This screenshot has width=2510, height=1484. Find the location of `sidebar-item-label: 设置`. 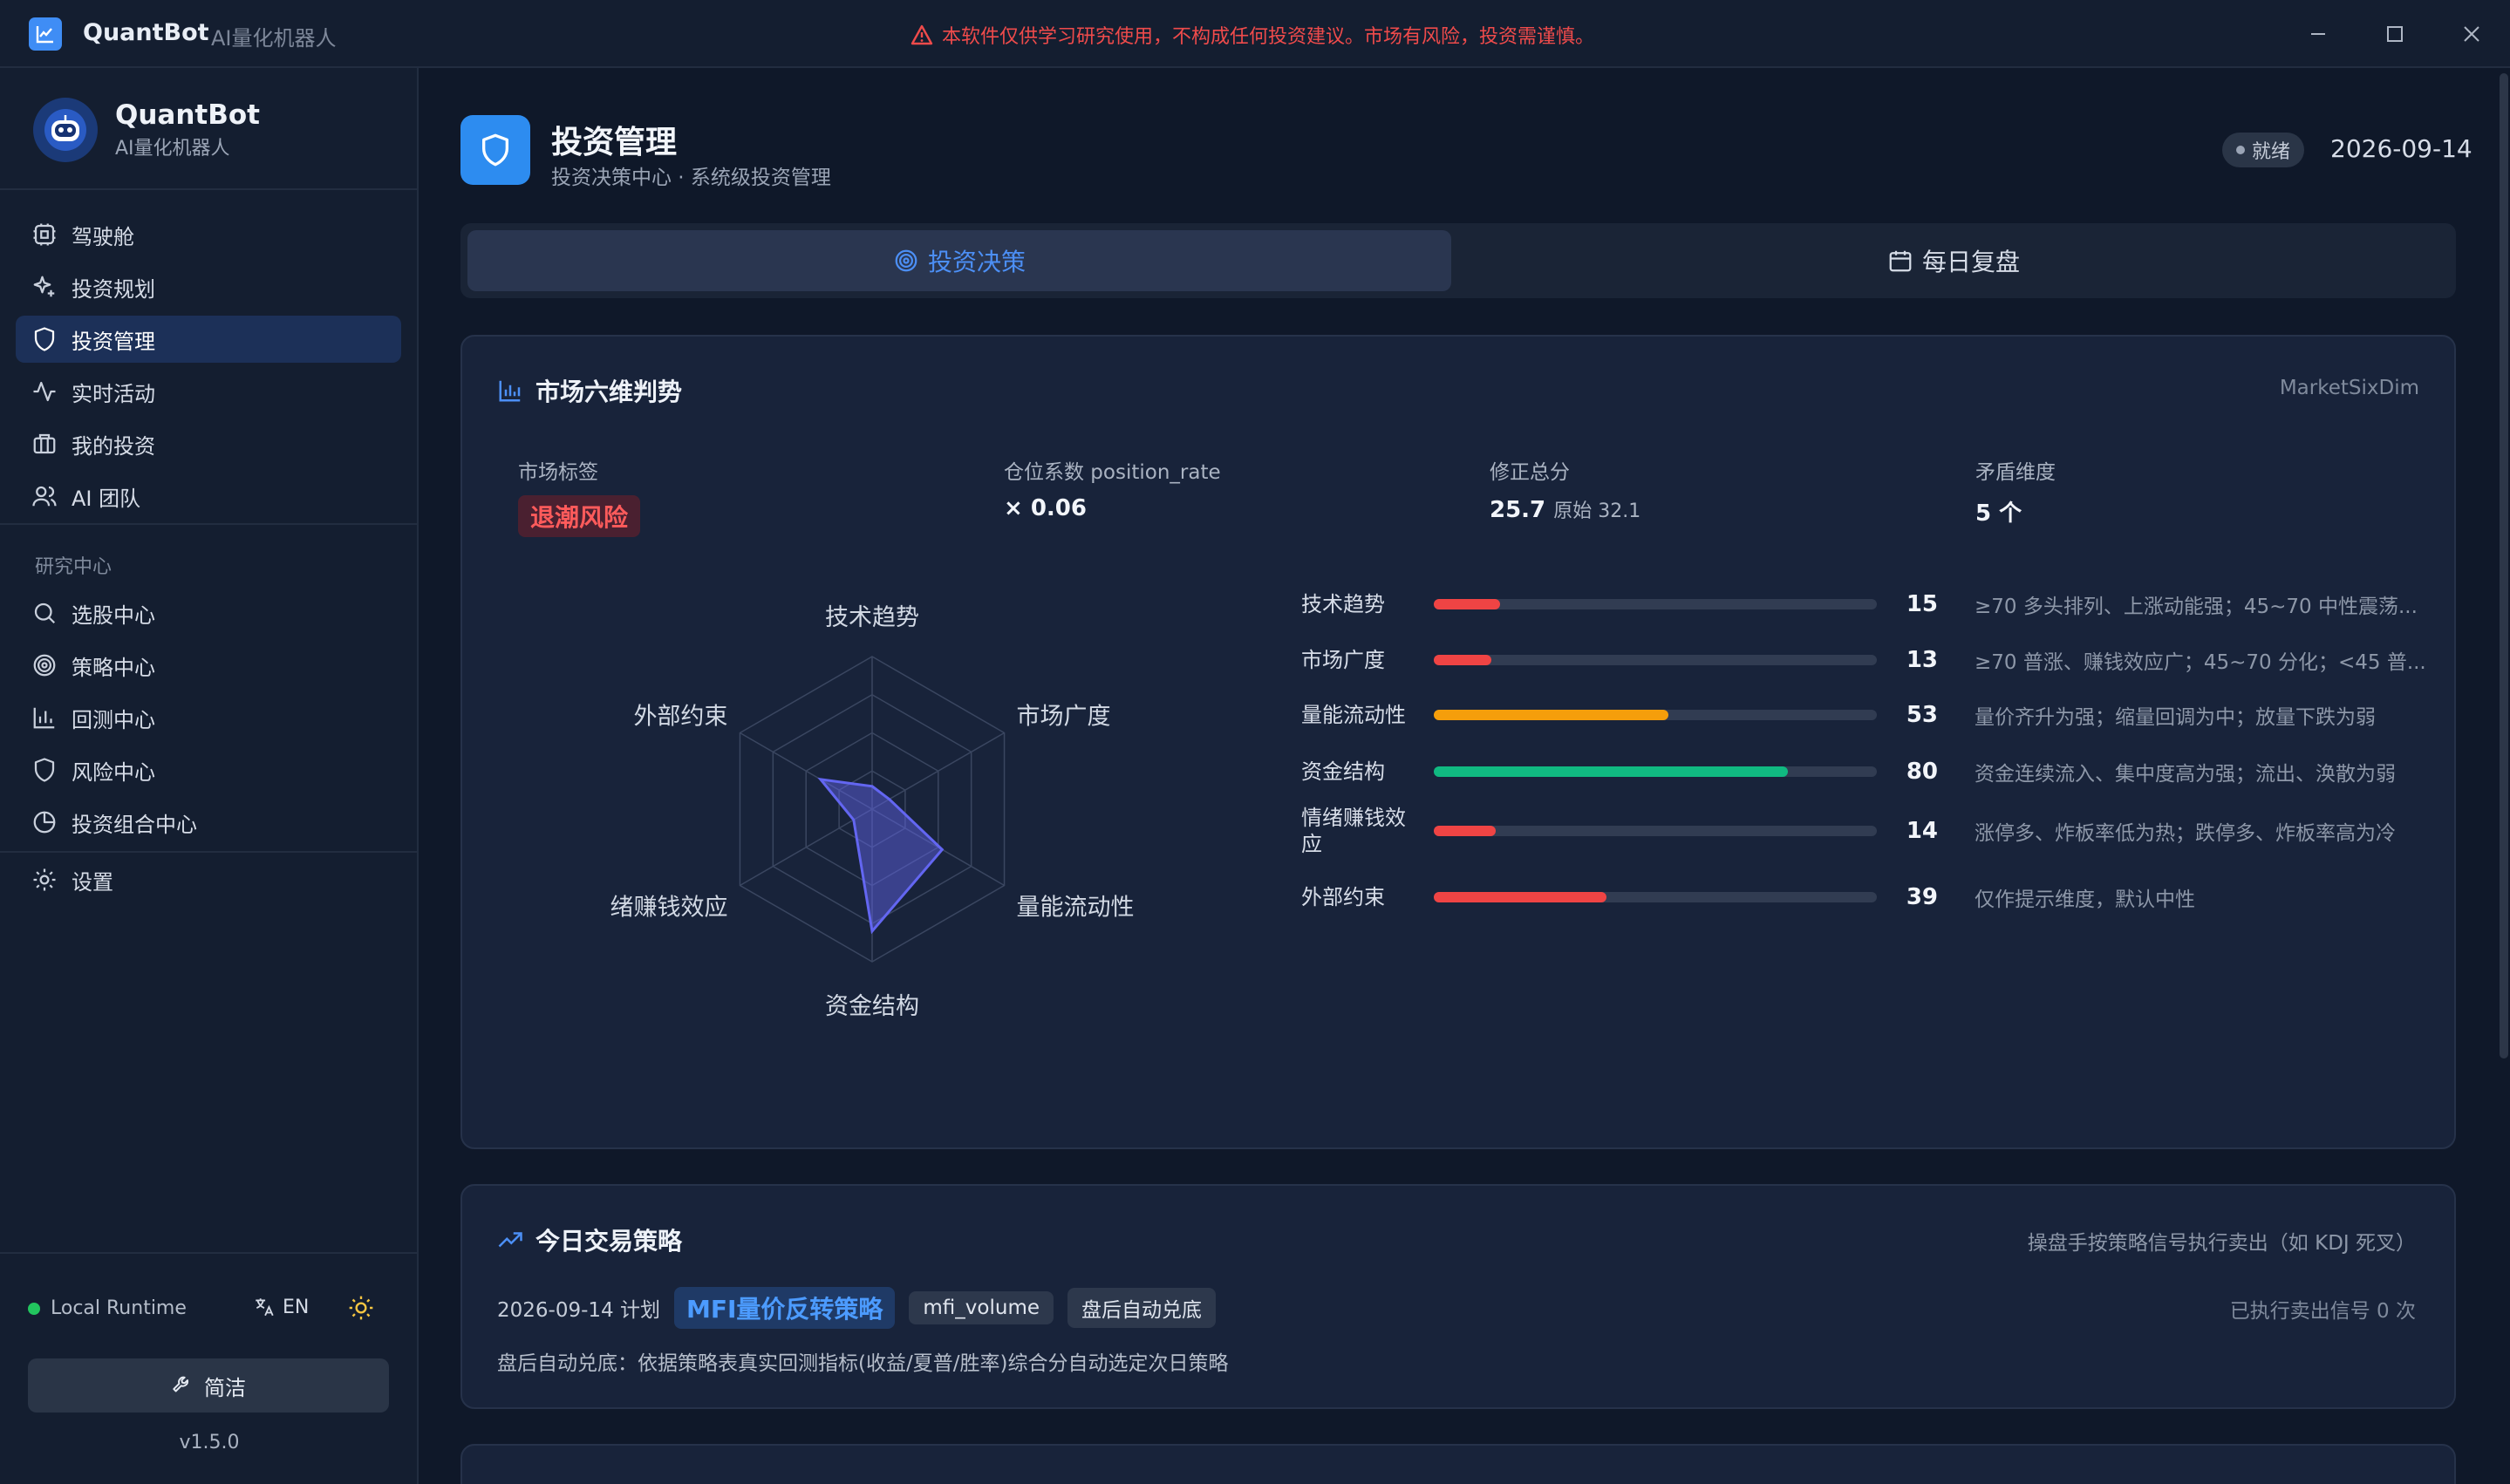

sidebar-item-label: 设置 is located at coordinates (92, 882).